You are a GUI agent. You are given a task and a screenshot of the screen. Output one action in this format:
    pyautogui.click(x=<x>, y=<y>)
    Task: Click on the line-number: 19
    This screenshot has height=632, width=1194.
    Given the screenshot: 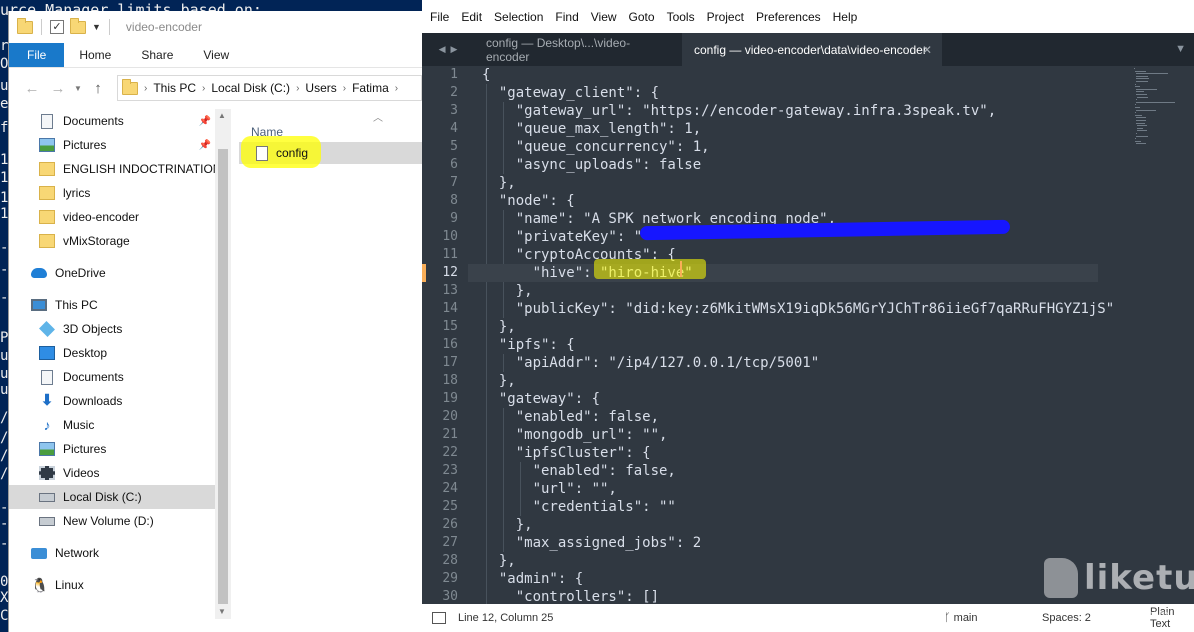 What is the action you would take?
    pyautogui.click(x=450, y=398)
    